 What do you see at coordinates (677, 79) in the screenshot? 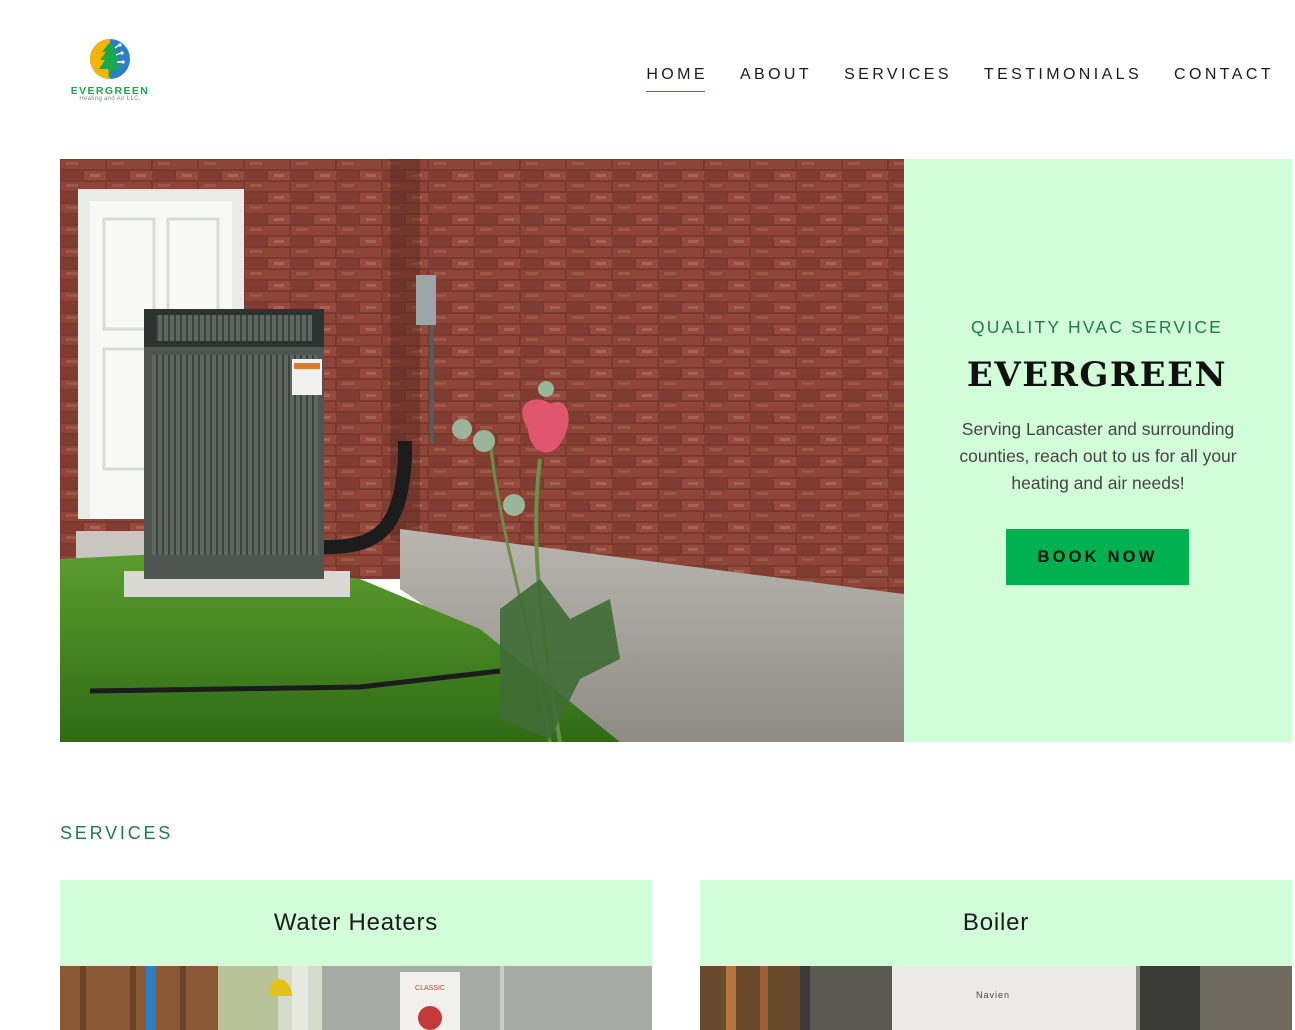
I see `nav-home: HOME` at bounding box center [677, 79].